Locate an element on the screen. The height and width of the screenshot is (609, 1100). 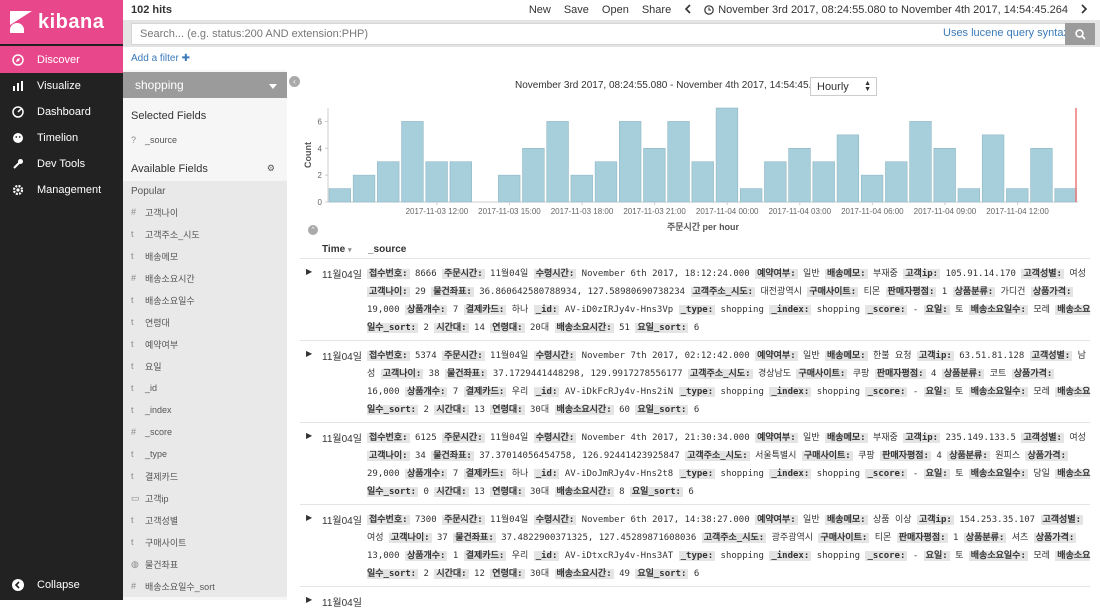
source-field-value: 토 is located at coordinates (959, 310).